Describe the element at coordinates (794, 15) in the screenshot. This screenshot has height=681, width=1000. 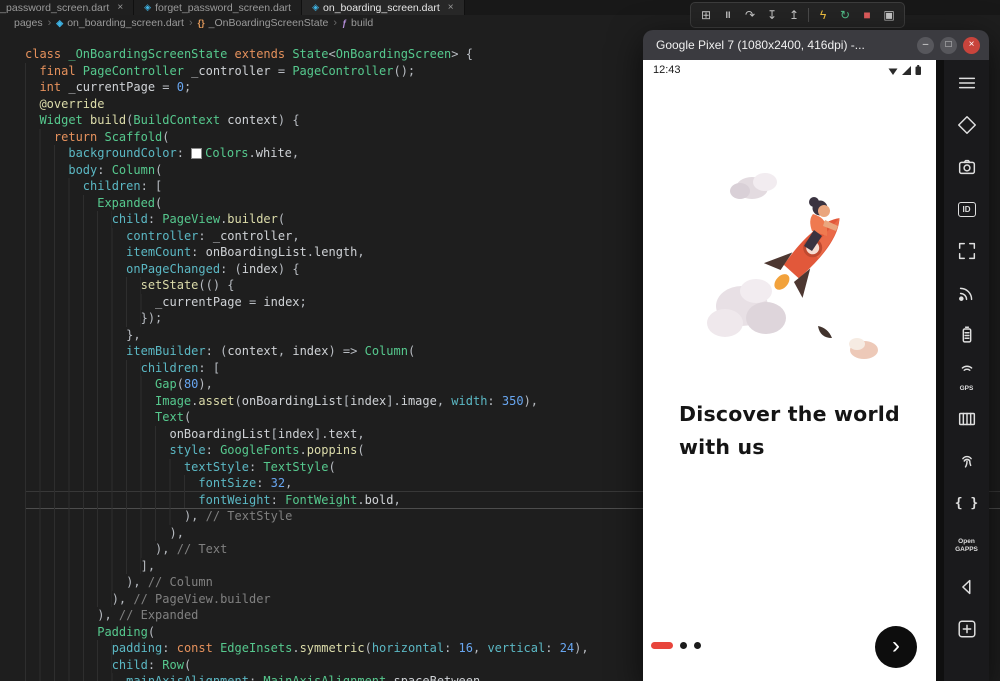
I see `step-out-icon: ↥` at that location.